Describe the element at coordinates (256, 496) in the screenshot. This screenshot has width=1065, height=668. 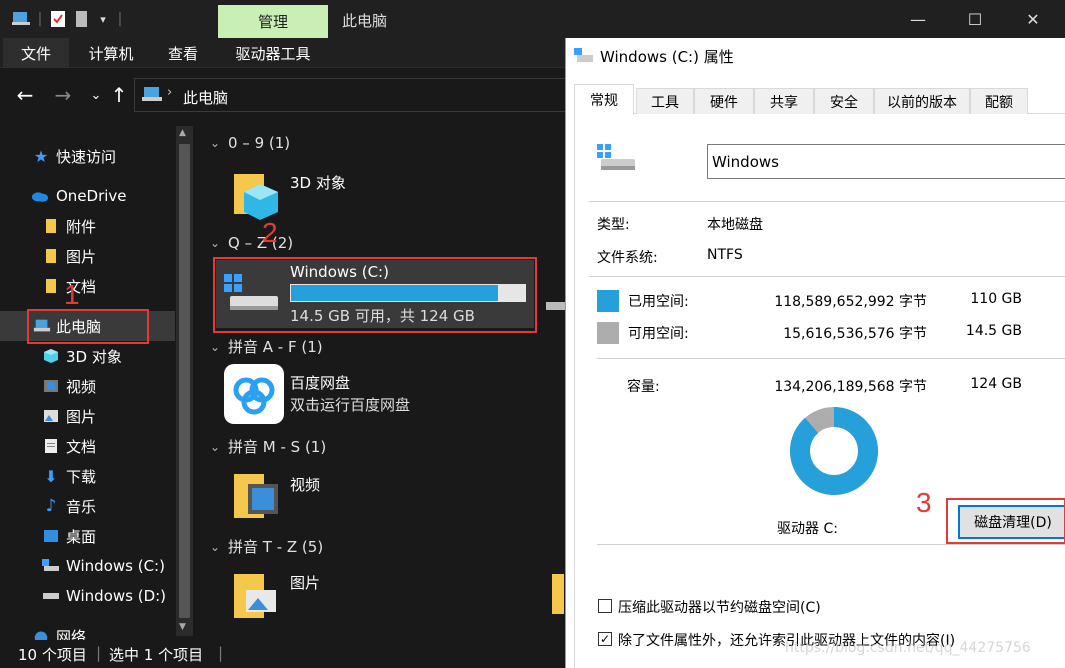
I see `folder-video-icon` at that location.